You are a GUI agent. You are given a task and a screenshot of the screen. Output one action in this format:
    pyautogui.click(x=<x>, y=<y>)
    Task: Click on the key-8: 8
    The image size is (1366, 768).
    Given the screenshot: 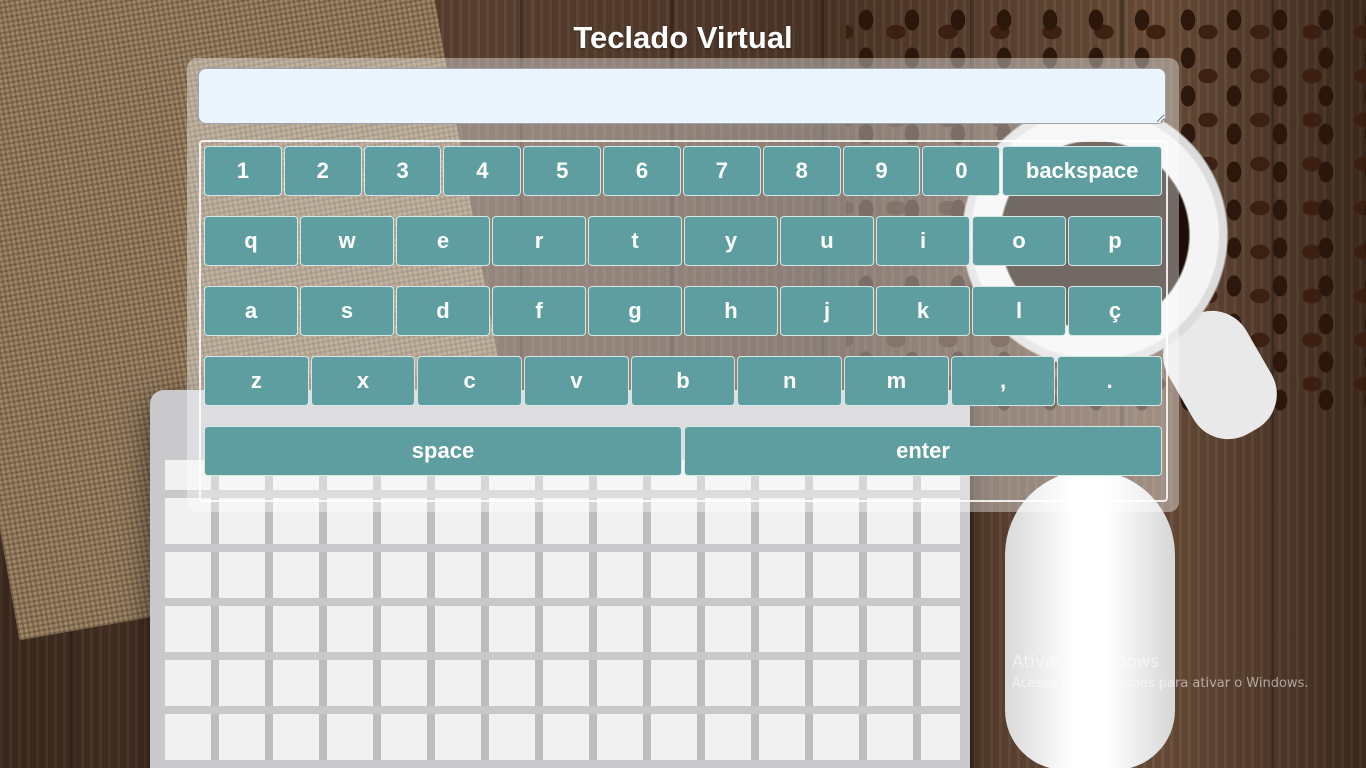 What is the action you would take?
    pyautogui.click(x=801, y=171)
    